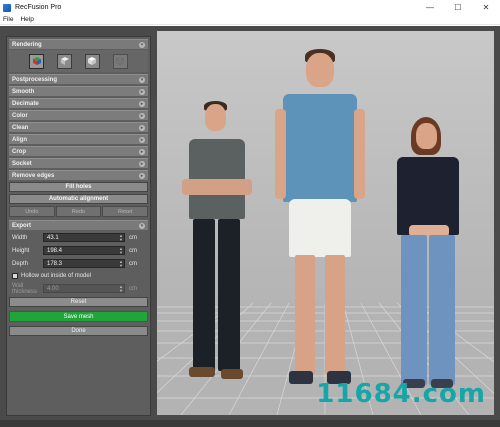  Describe the element at coordinates (401, 394) in the screenshot. I see `watermark: 11684.com` at that location.